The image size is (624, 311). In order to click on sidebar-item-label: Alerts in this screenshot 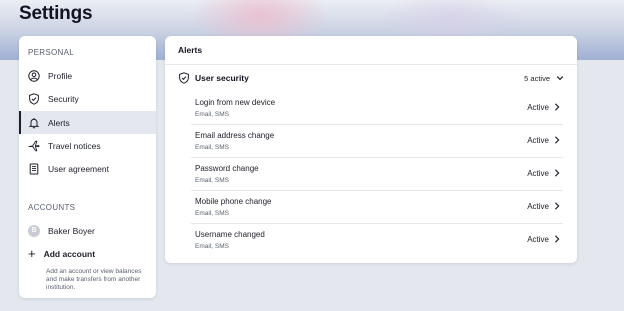, I will do `click(59, 122)`.